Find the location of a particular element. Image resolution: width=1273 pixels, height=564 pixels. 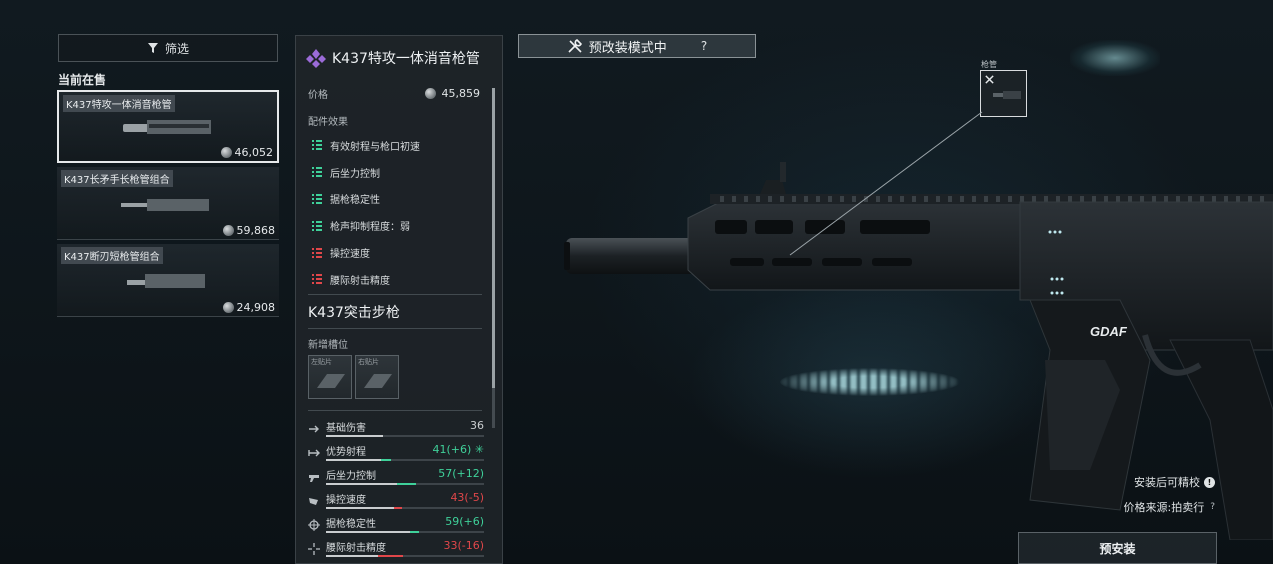

effect-label: 有效射程与枪口初速 is located at coordinates (375, 147).